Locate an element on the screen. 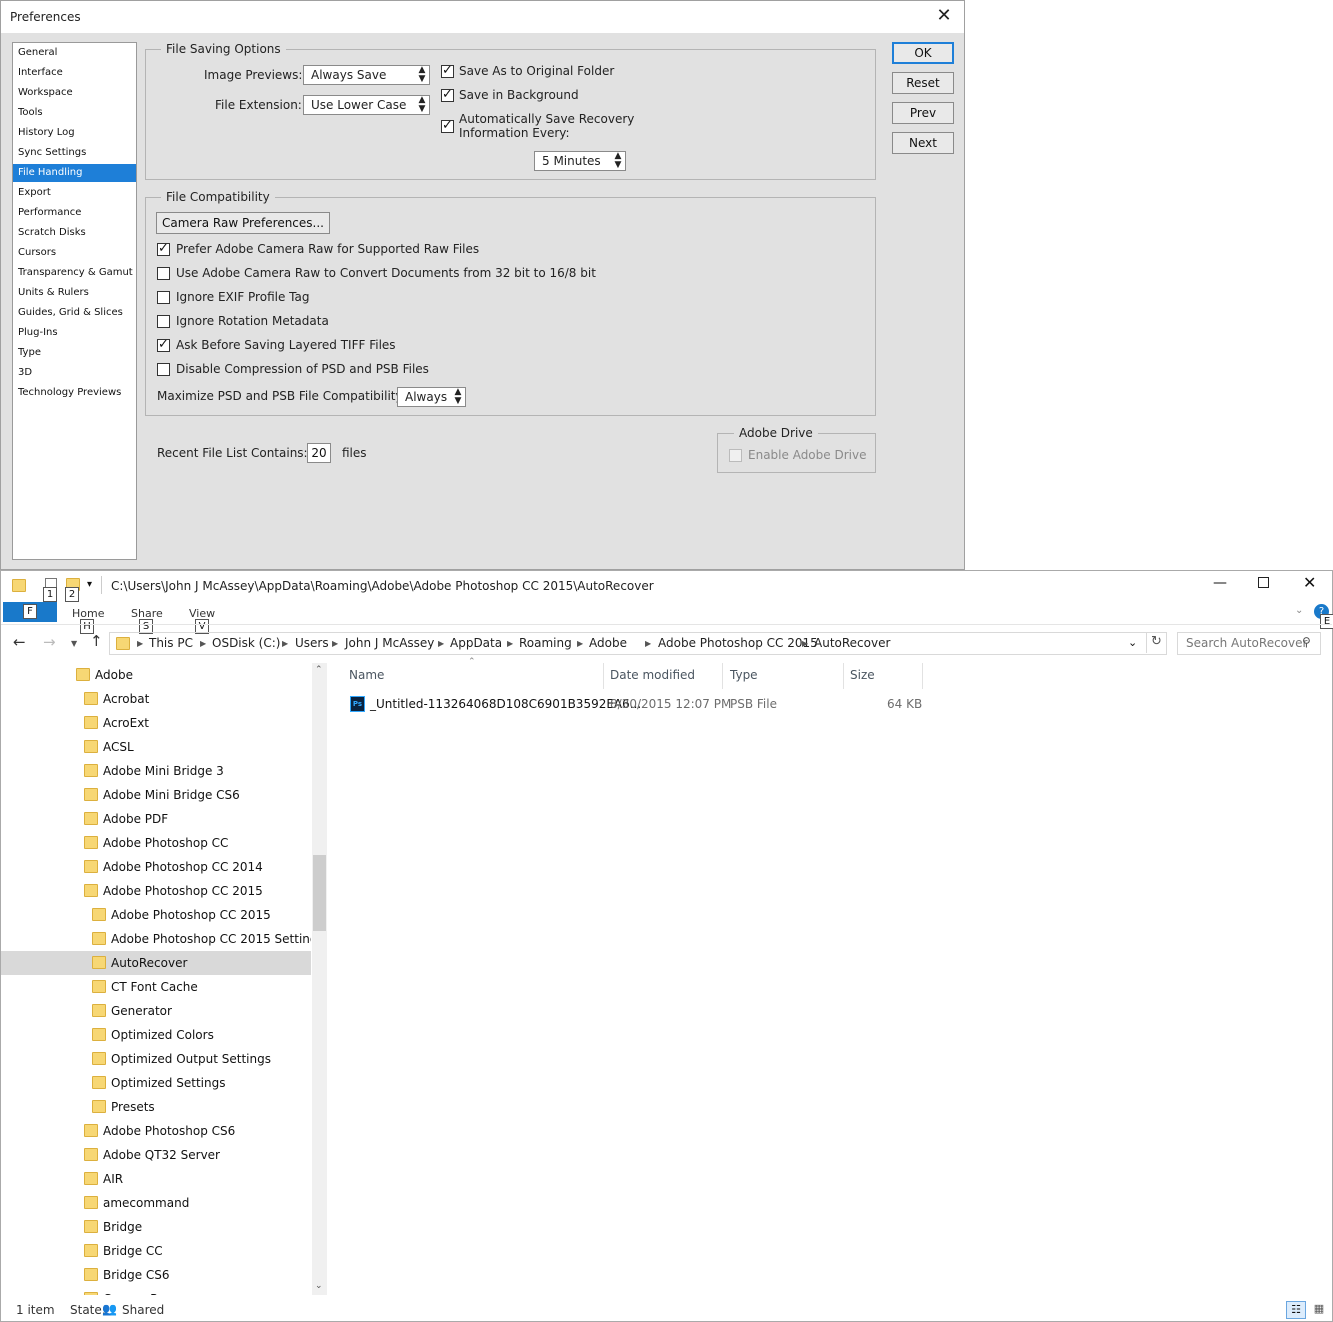  recent-file-count-input: 20 is located at coordinates (319, 453).